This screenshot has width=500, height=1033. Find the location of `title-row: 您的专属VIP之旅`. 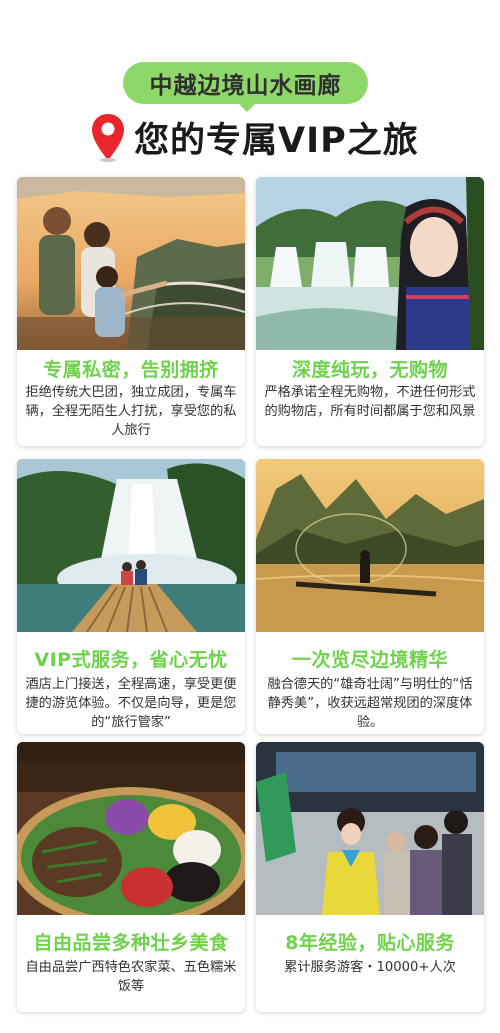

title-row: 您的专属VIP之旅 is located at coordinates (254, 137).